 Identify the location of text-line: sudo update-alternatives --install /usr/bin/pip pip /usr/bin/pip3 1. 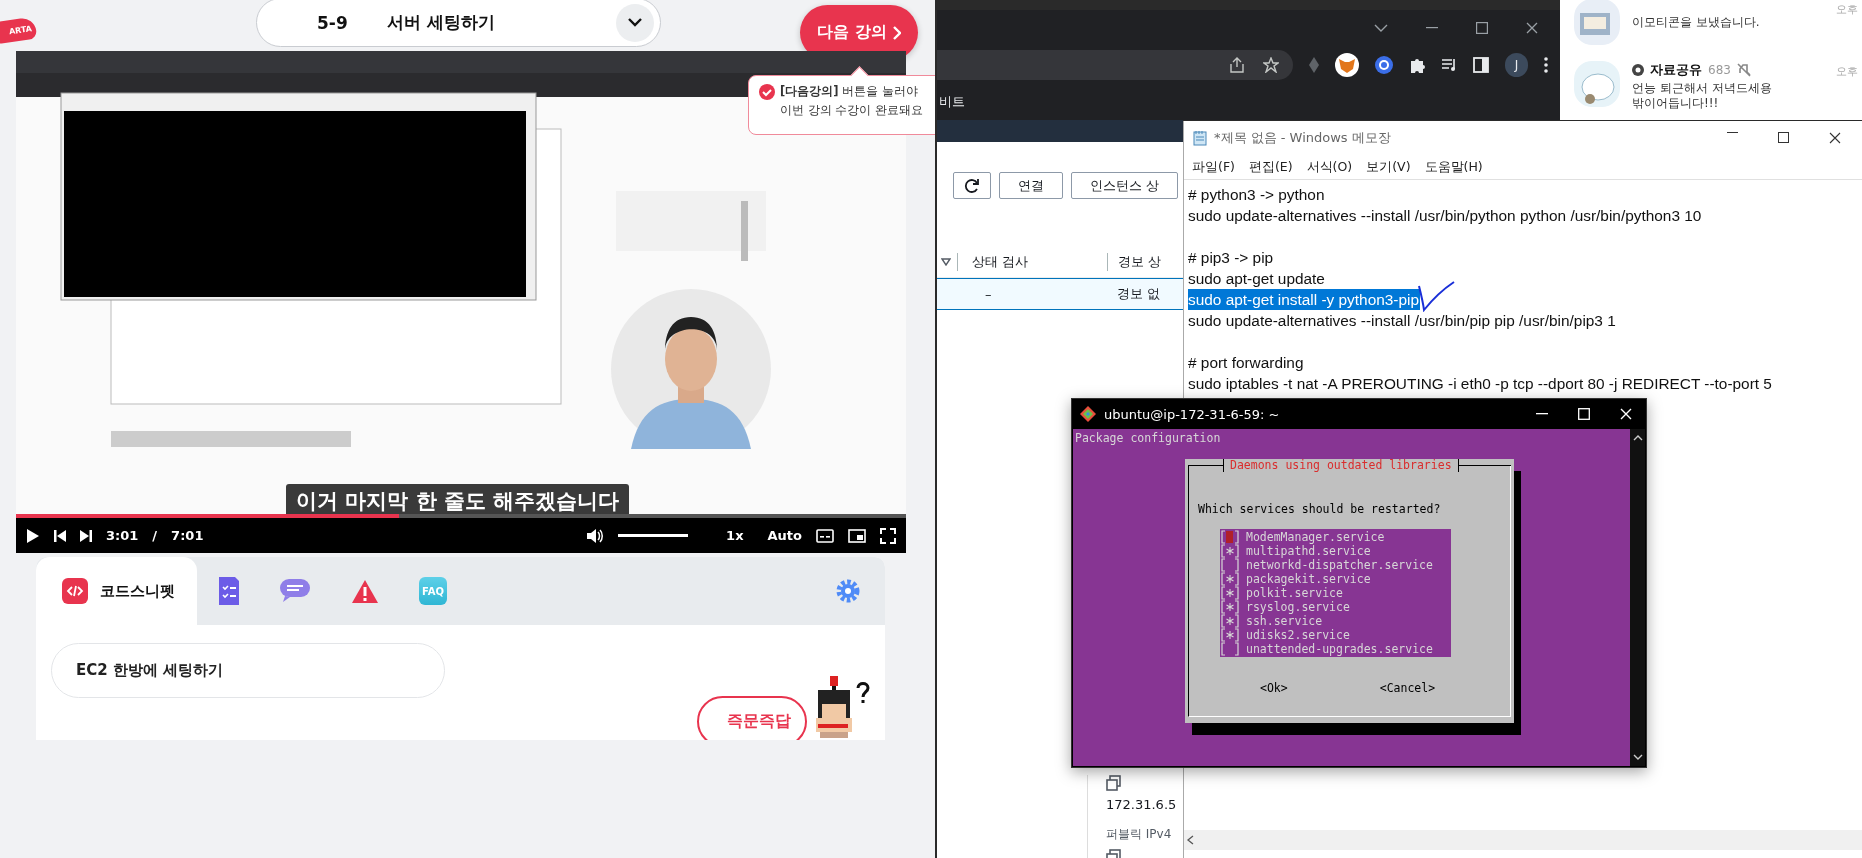
(1402, 321).